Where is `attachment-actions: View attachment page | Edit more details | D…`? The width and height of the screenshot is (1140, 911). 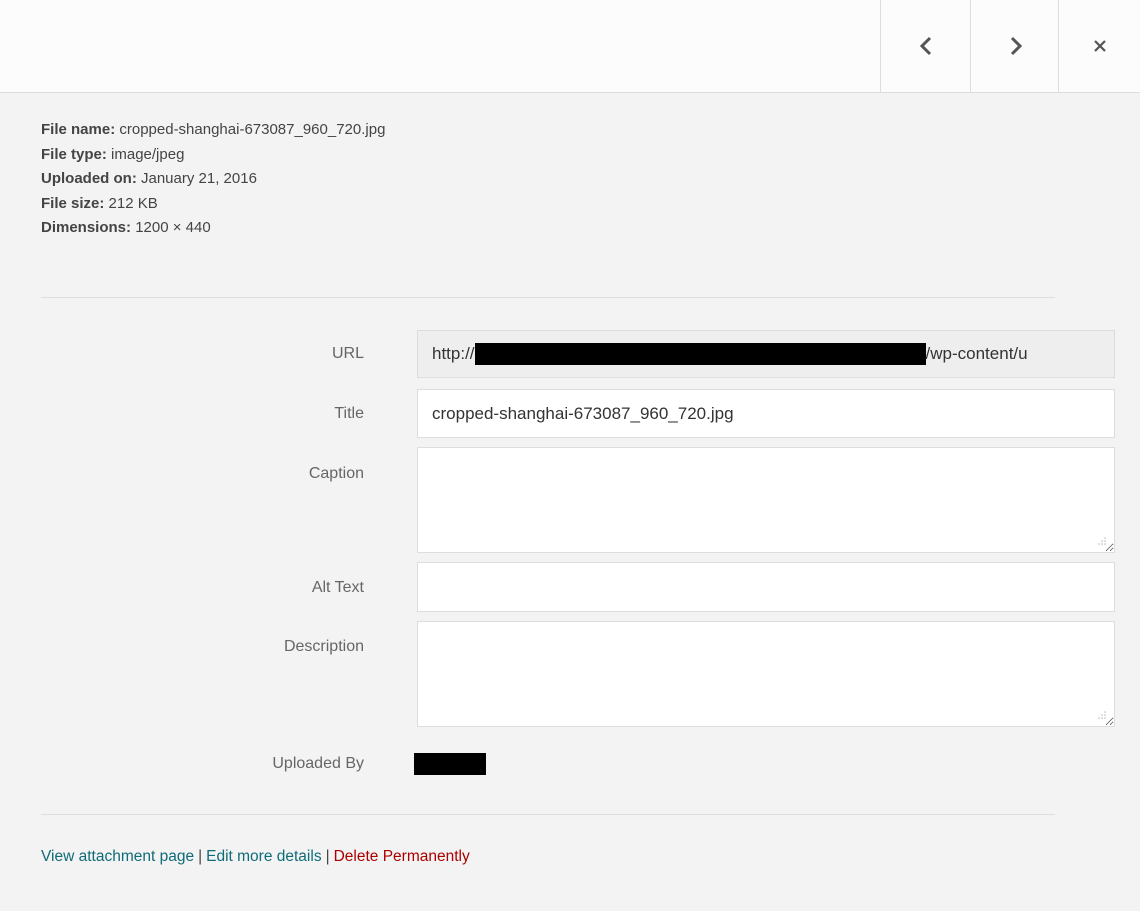 attachment-actions: View attachment page | Edit more details | D… is located at coordinates (255, 857).